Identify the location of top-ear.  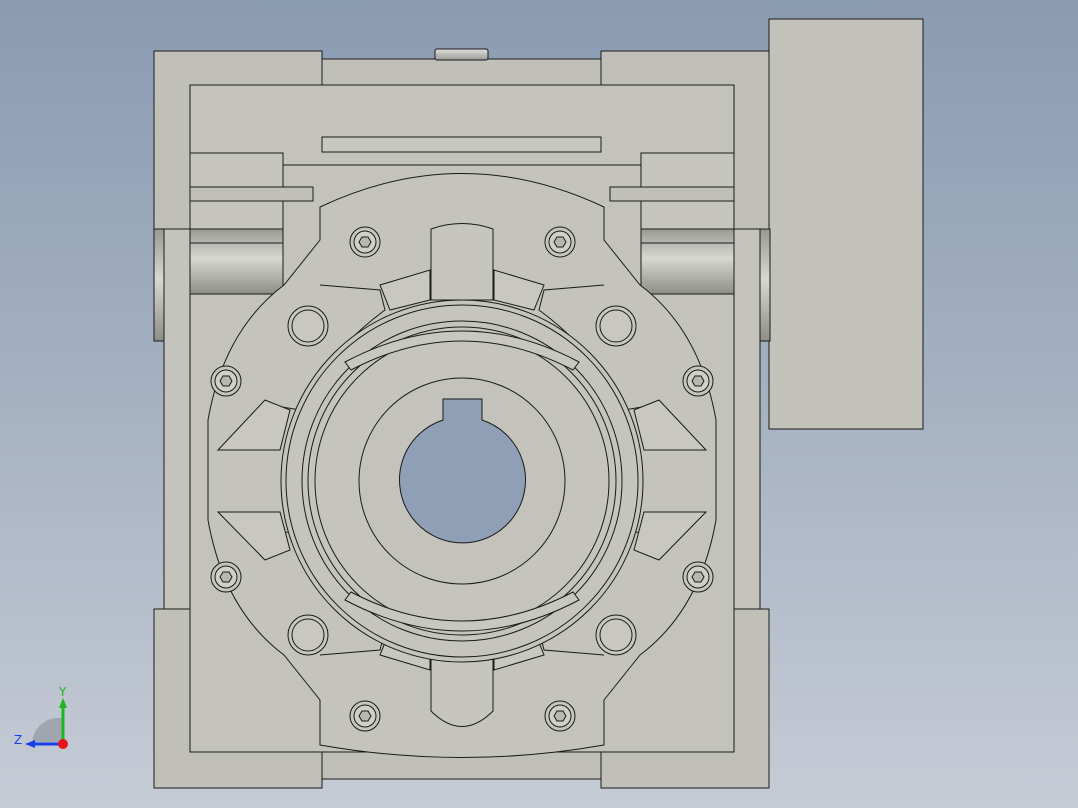
(462, 262).